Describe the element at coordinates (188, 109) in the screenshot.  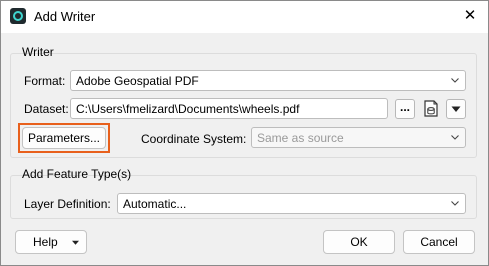
I see `dataset-value: C:\Users\fmelizard\Documents\wheels.pdf` at that location.